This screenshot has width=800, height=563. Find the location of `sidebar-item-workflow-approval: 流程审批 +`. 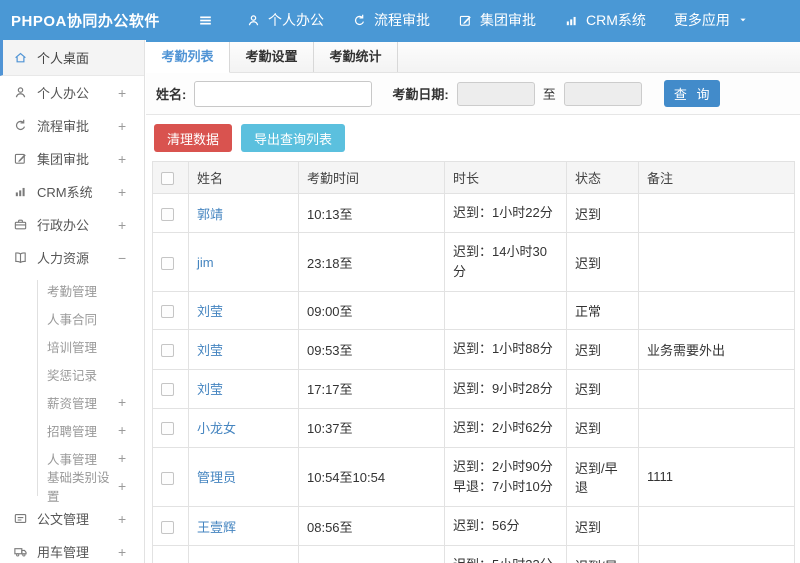

sidebar-item-workflow-approval: 流程审批 + is located at coordinates (72, 125).